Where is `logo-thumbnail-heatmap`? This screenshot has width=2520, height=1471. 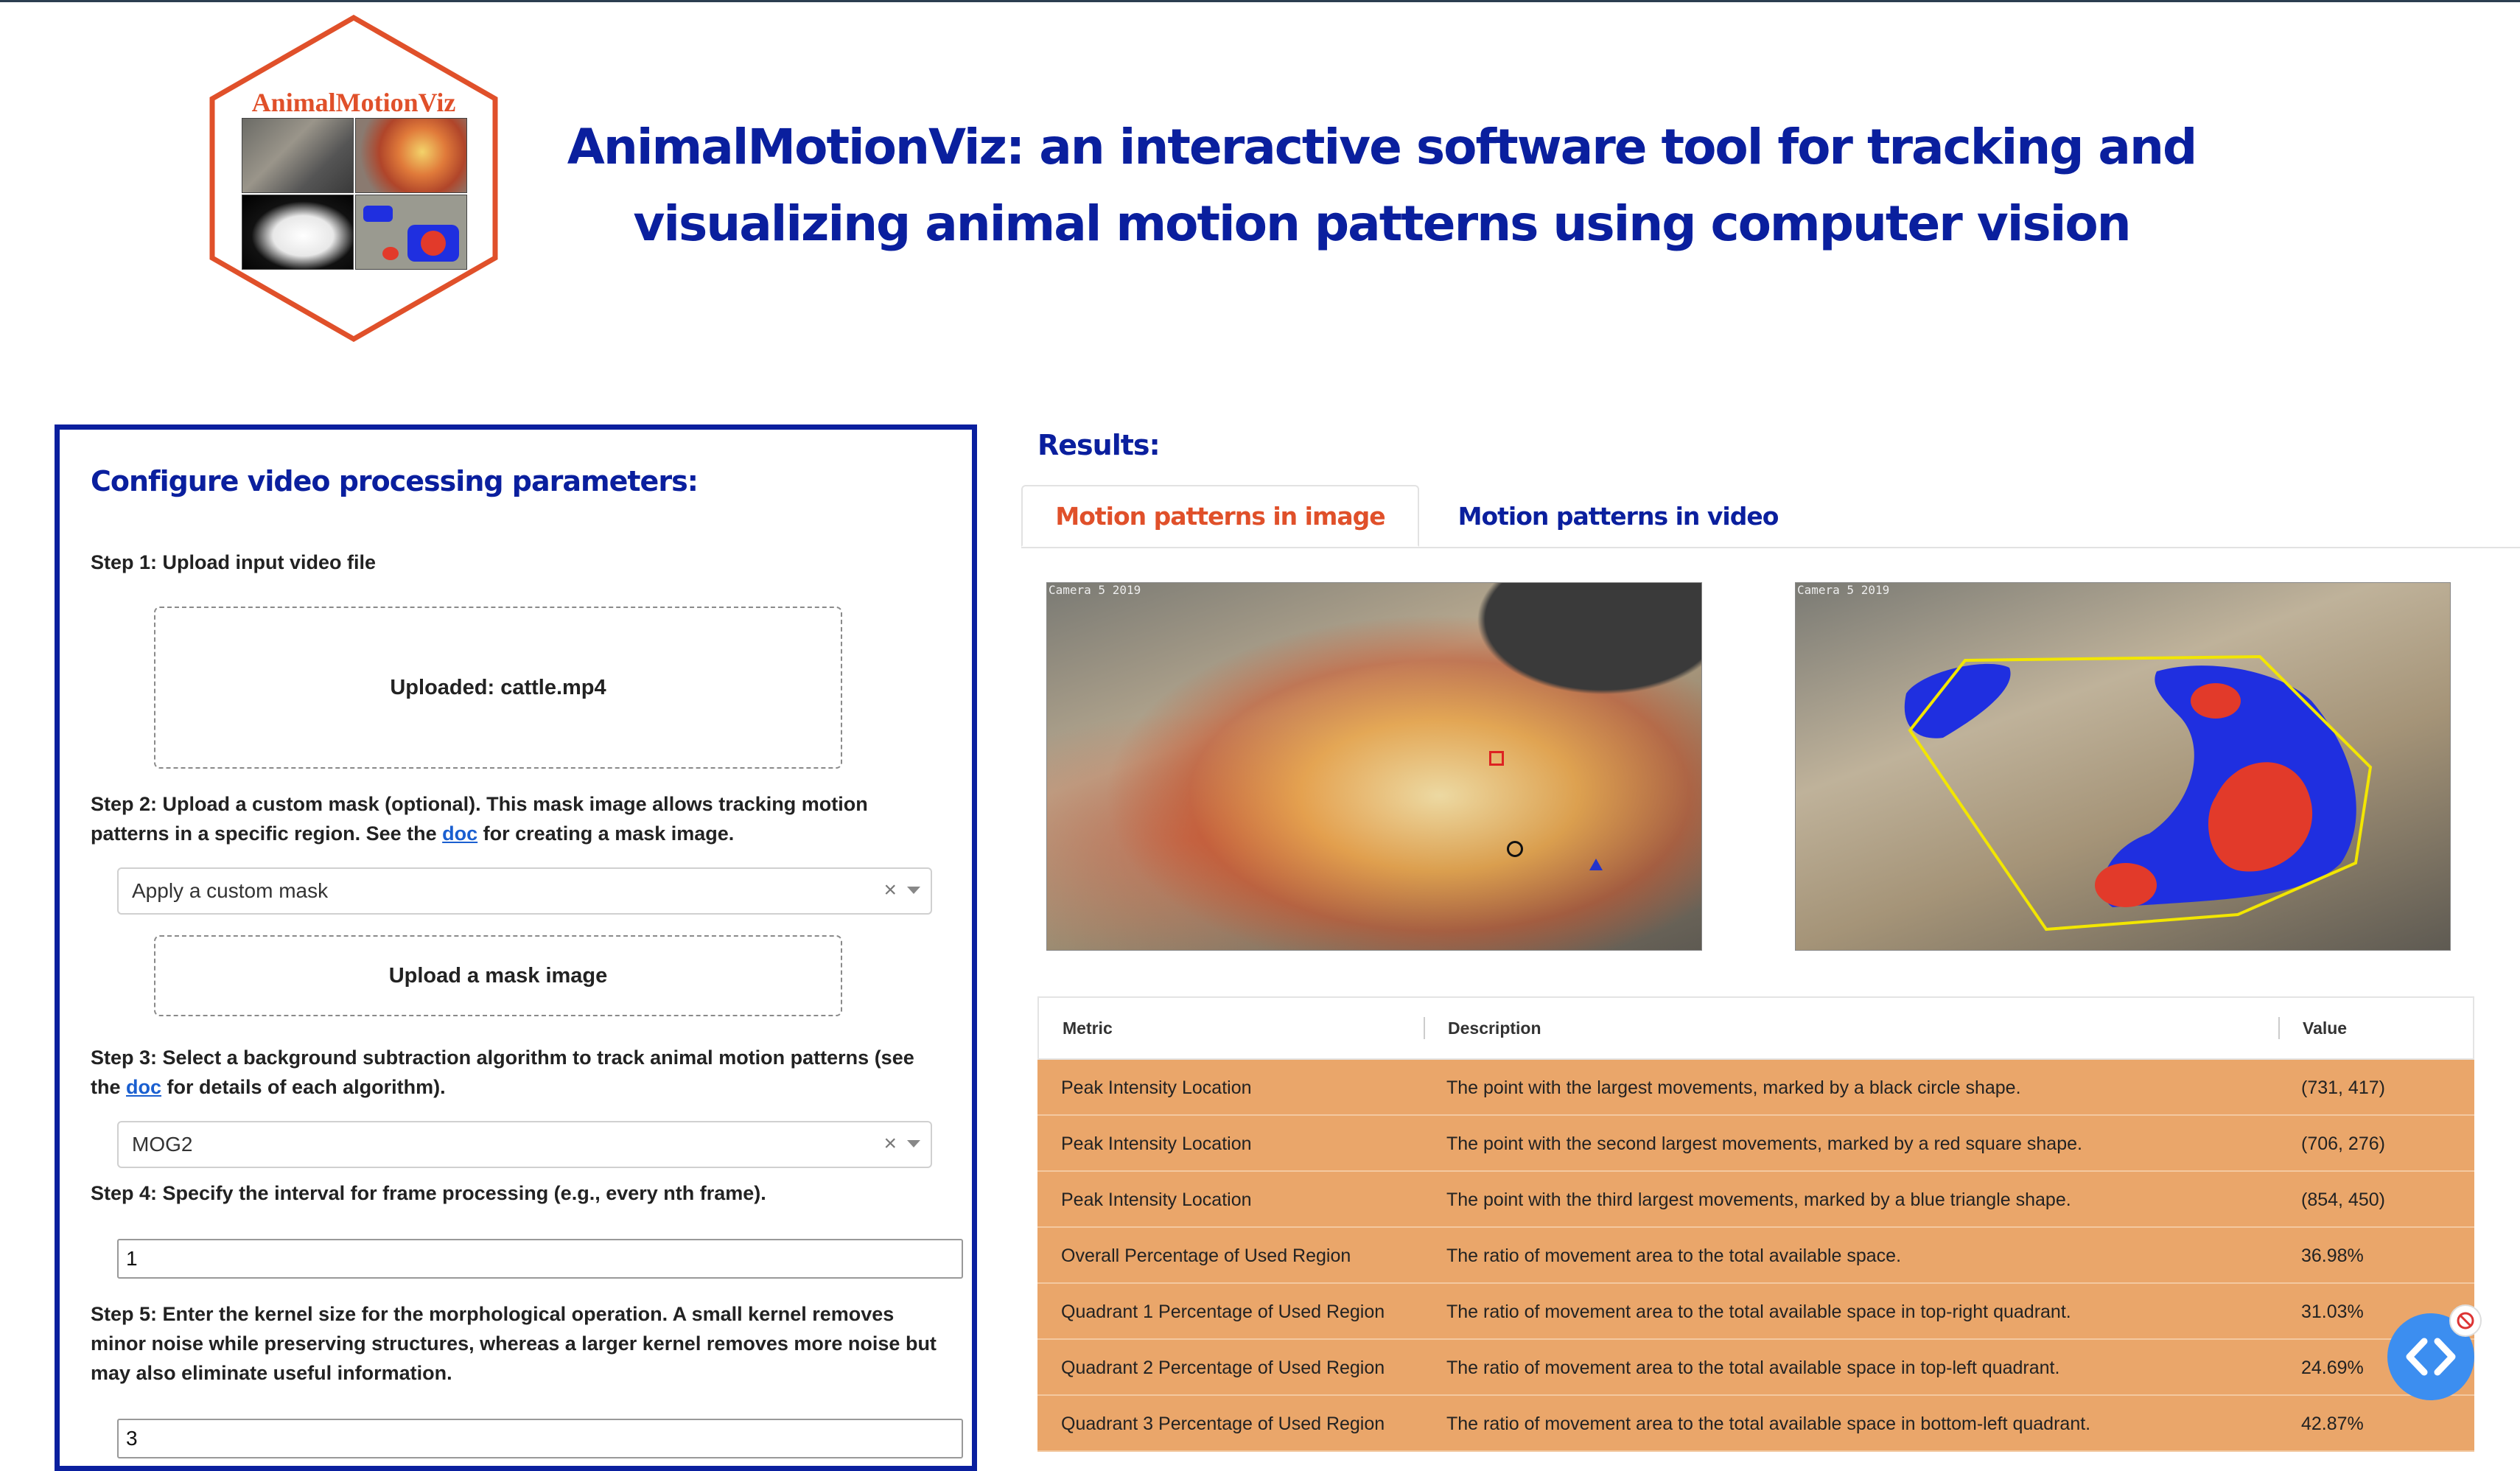
logo-thumbnail-heatmap is located at coordinates (411, 155).